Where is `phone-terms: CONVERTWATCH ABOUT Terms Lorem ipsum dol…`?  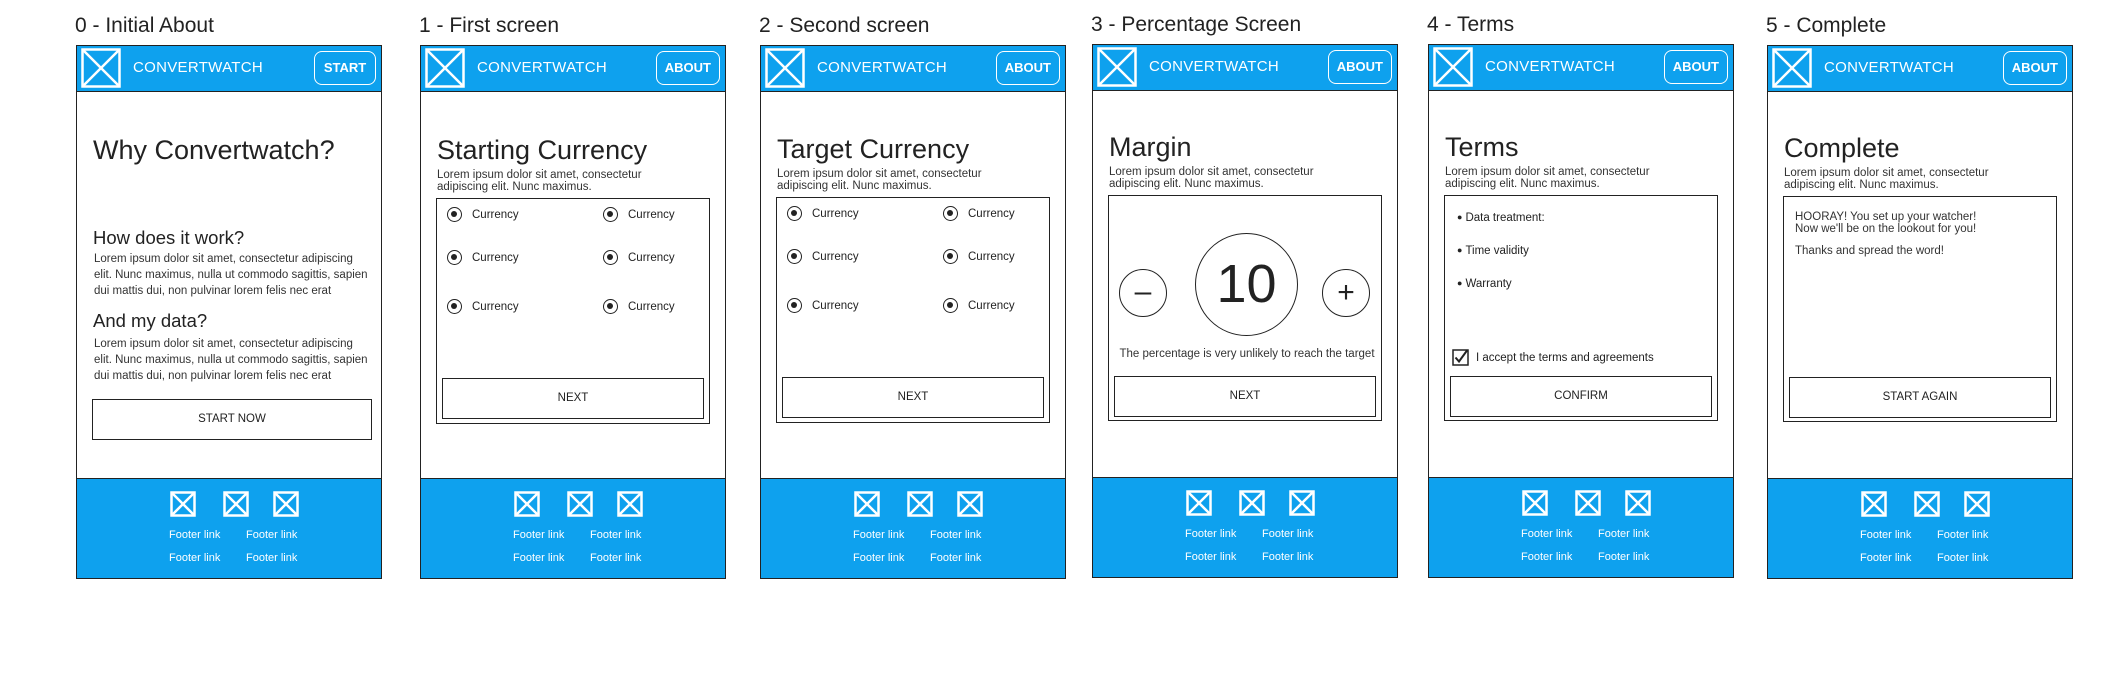 phone-terms: CONVERTWATCH ABOUT Terms Lorem ipsum dol… is located at coordinates (1581, 311).